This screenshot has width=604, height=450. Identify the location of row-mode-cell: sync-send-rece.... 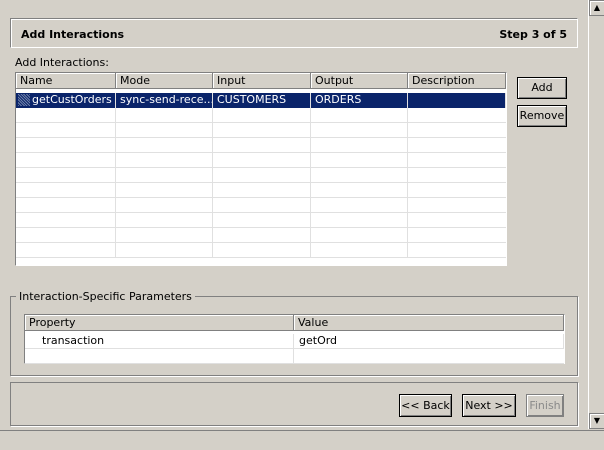
(164, 100).